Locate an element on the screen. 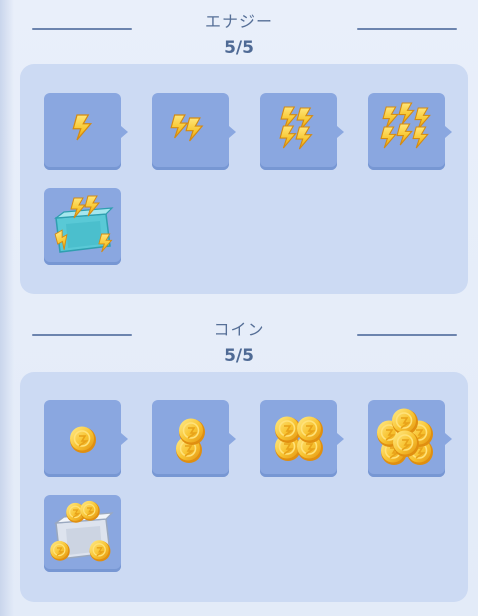  energy-crate-icon is located at coordinates (83, 224).